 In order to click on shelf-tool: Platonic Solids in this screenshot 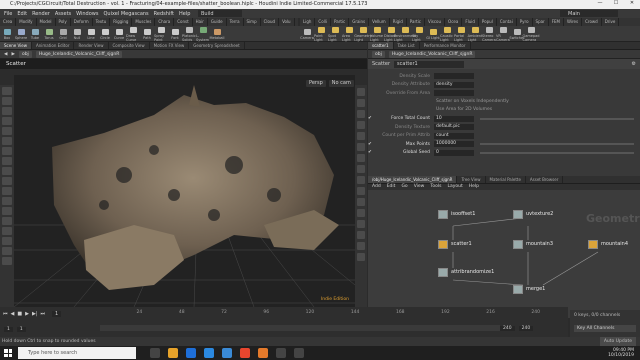, I will do `click(189, 34)`.